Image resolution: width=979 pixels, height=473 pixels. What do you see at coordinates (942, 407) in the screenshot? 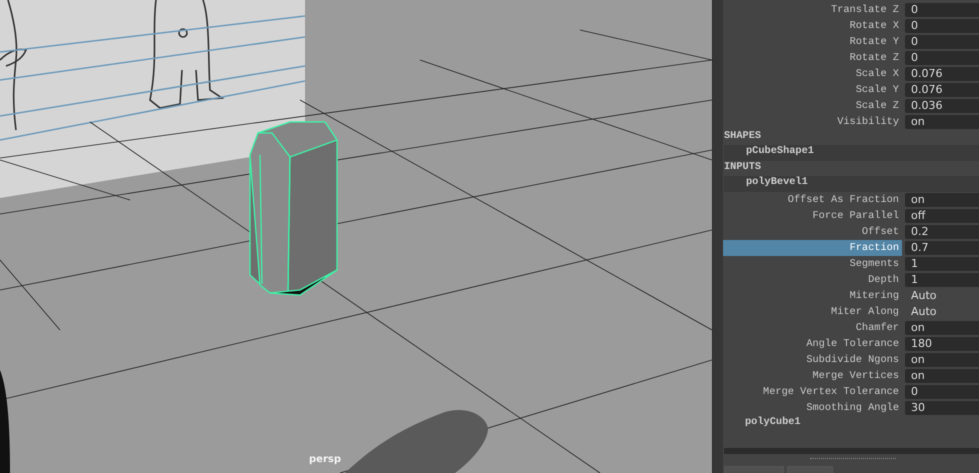
I see `value-field: 30` at bounding box center [942, 407].